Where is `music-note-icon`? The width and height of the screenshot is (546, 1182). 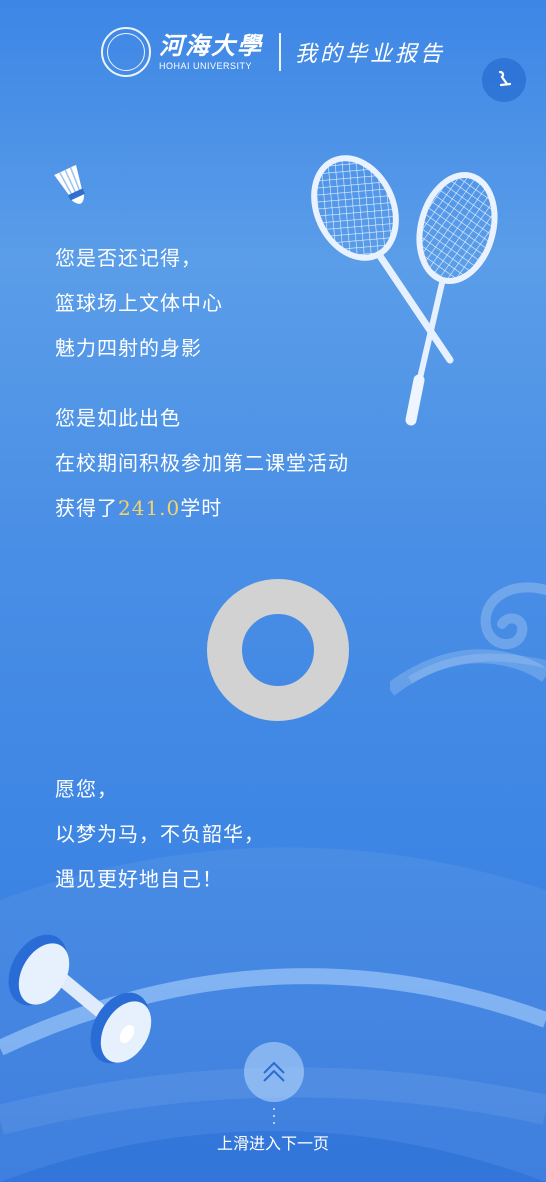
music-note-icon is located at coordinates (505, 78).